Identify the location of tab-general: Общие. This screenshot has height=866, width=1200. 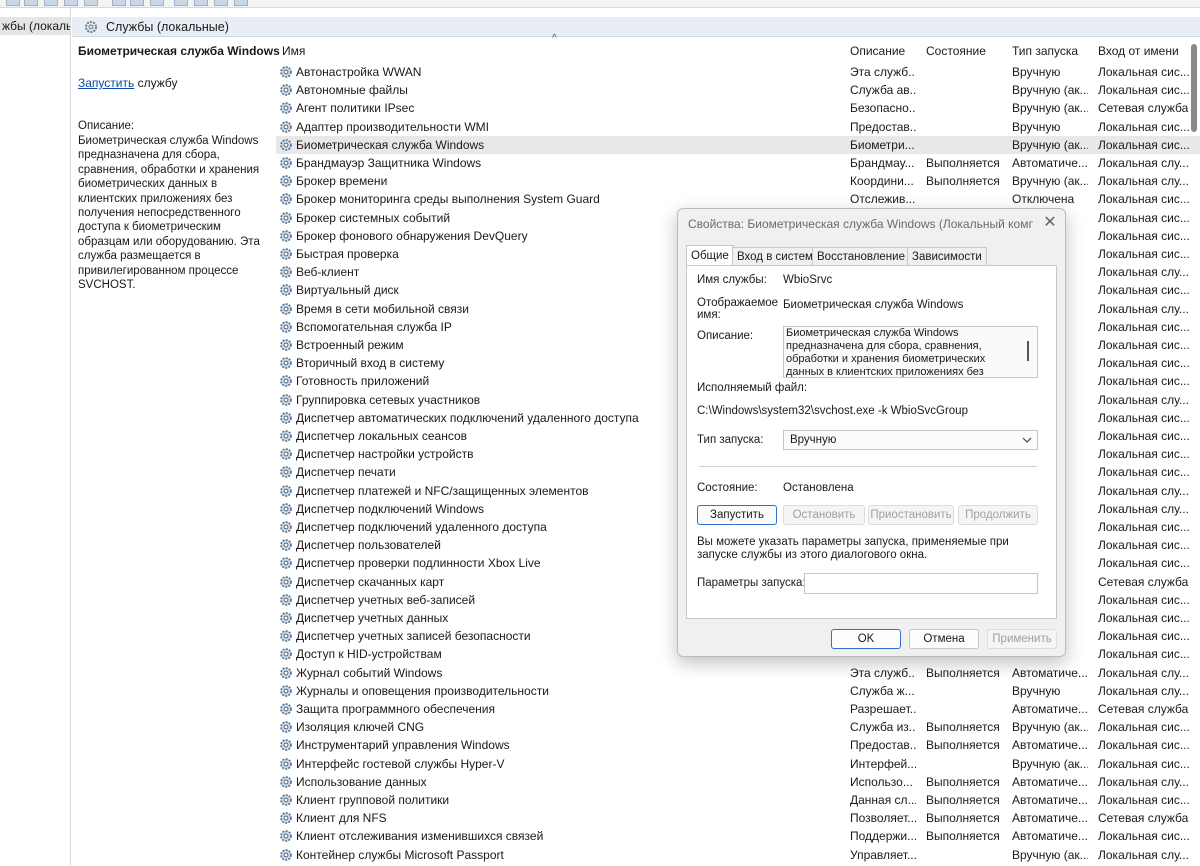
(710, 255).